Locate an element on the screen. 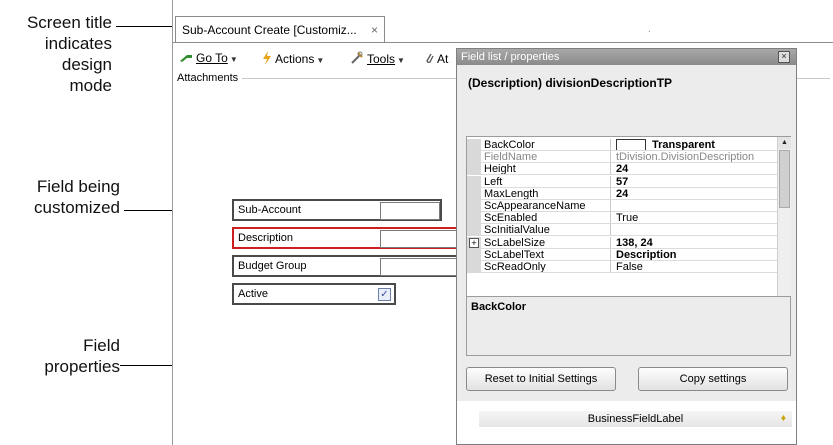  business-field-area: BusinessFieldLabel ♦ is located at coordinates (626, 422).